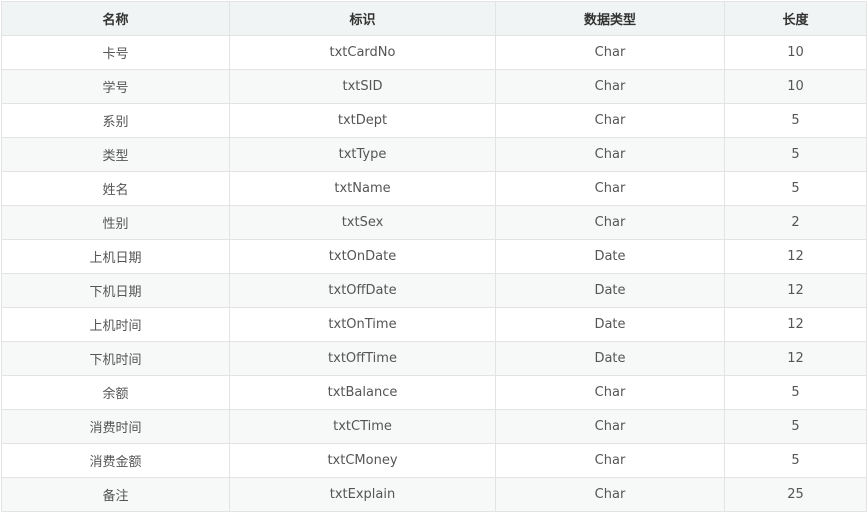  Describe the element at coordinates (362, 52) in the screenshot. I see `cell-identifier: txtCardNo` at that location.